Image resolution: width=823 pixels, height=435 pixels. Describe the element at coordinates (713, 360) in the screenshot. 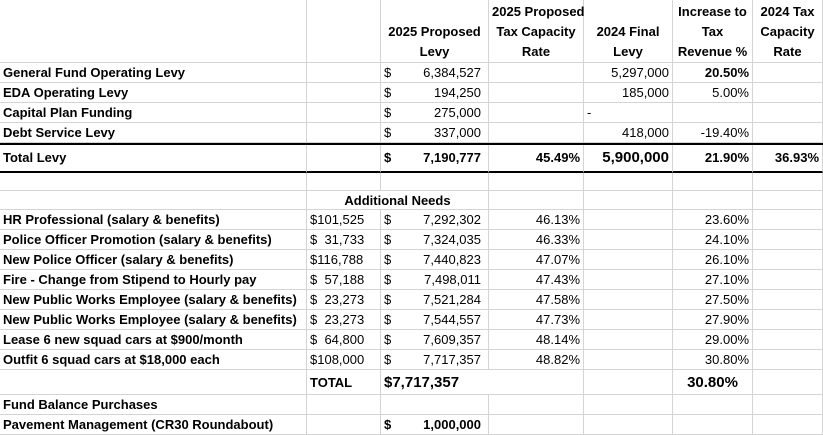

I see `needs-row-increase: 30.80%` at that location.